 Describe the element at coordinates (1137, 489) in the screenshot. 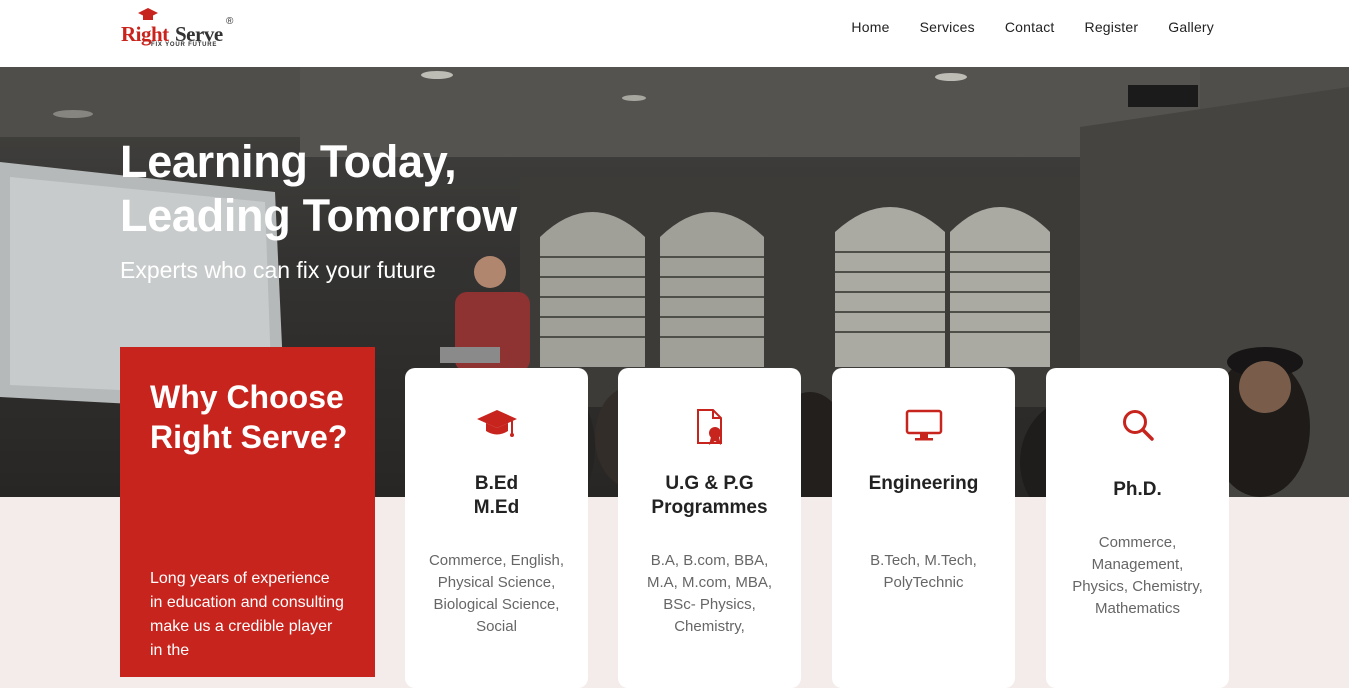

I see `service-title: Ph.D.` at that location.